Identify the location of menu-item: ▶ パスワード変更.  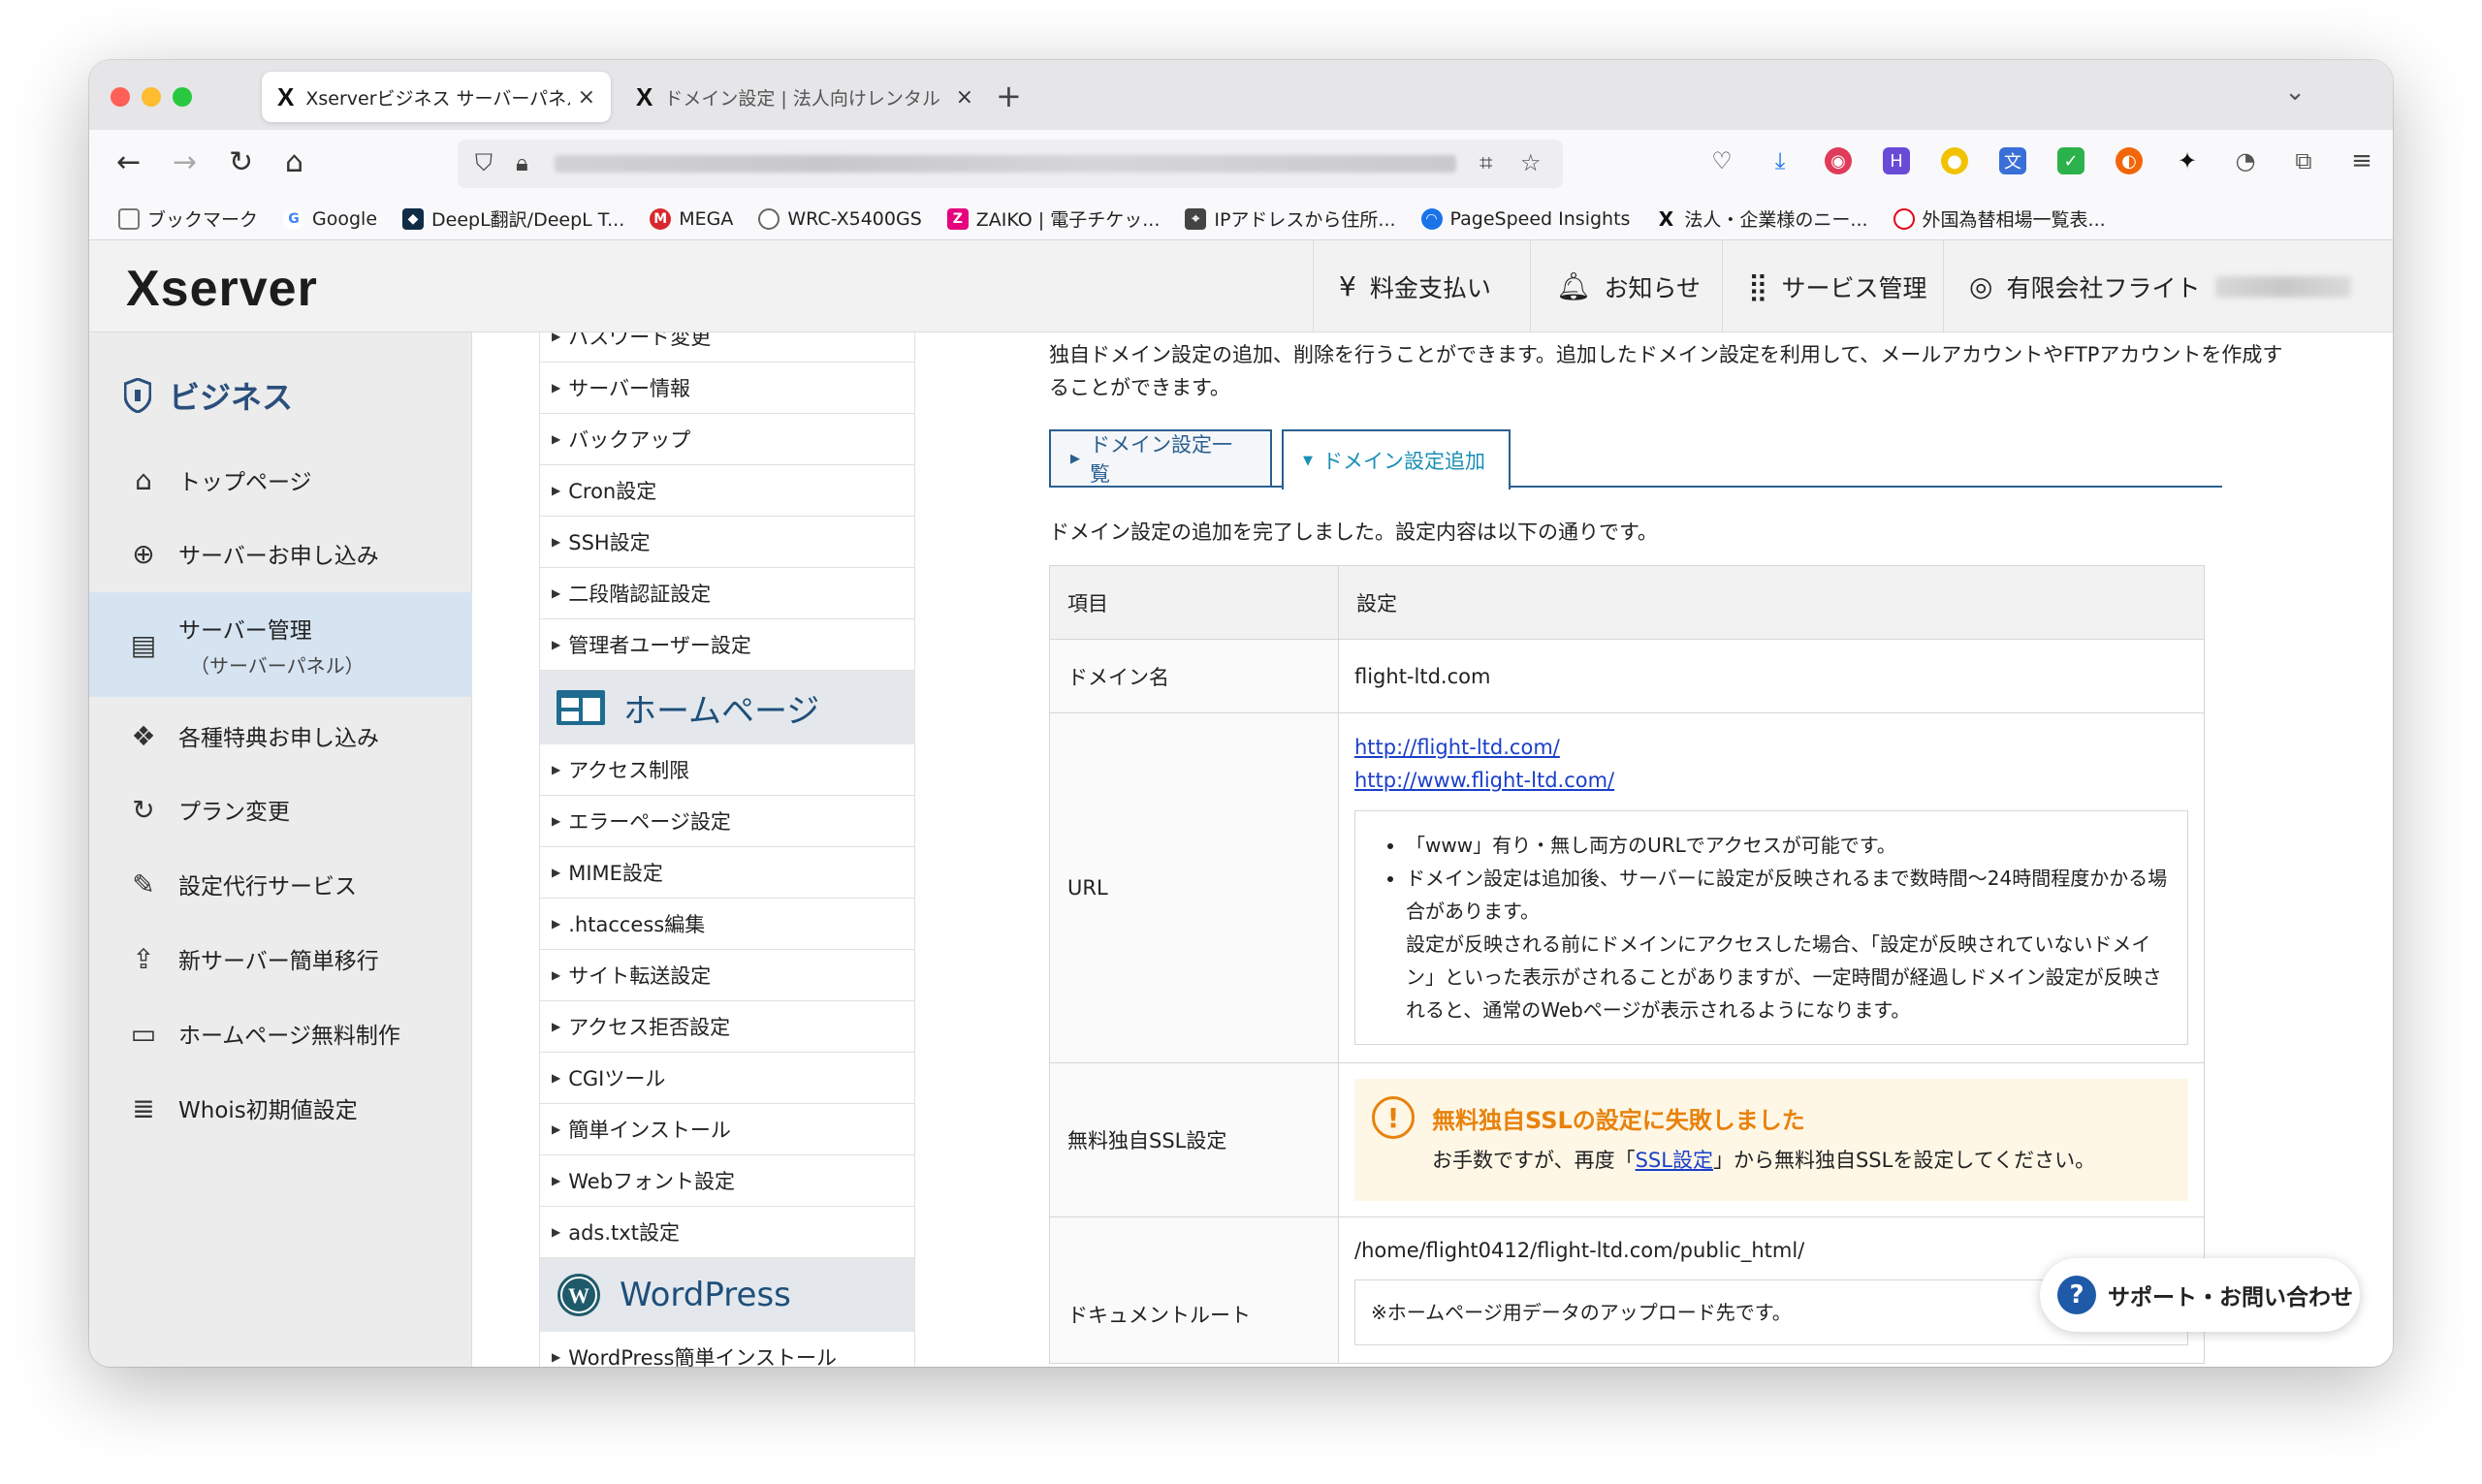
(727, 347).